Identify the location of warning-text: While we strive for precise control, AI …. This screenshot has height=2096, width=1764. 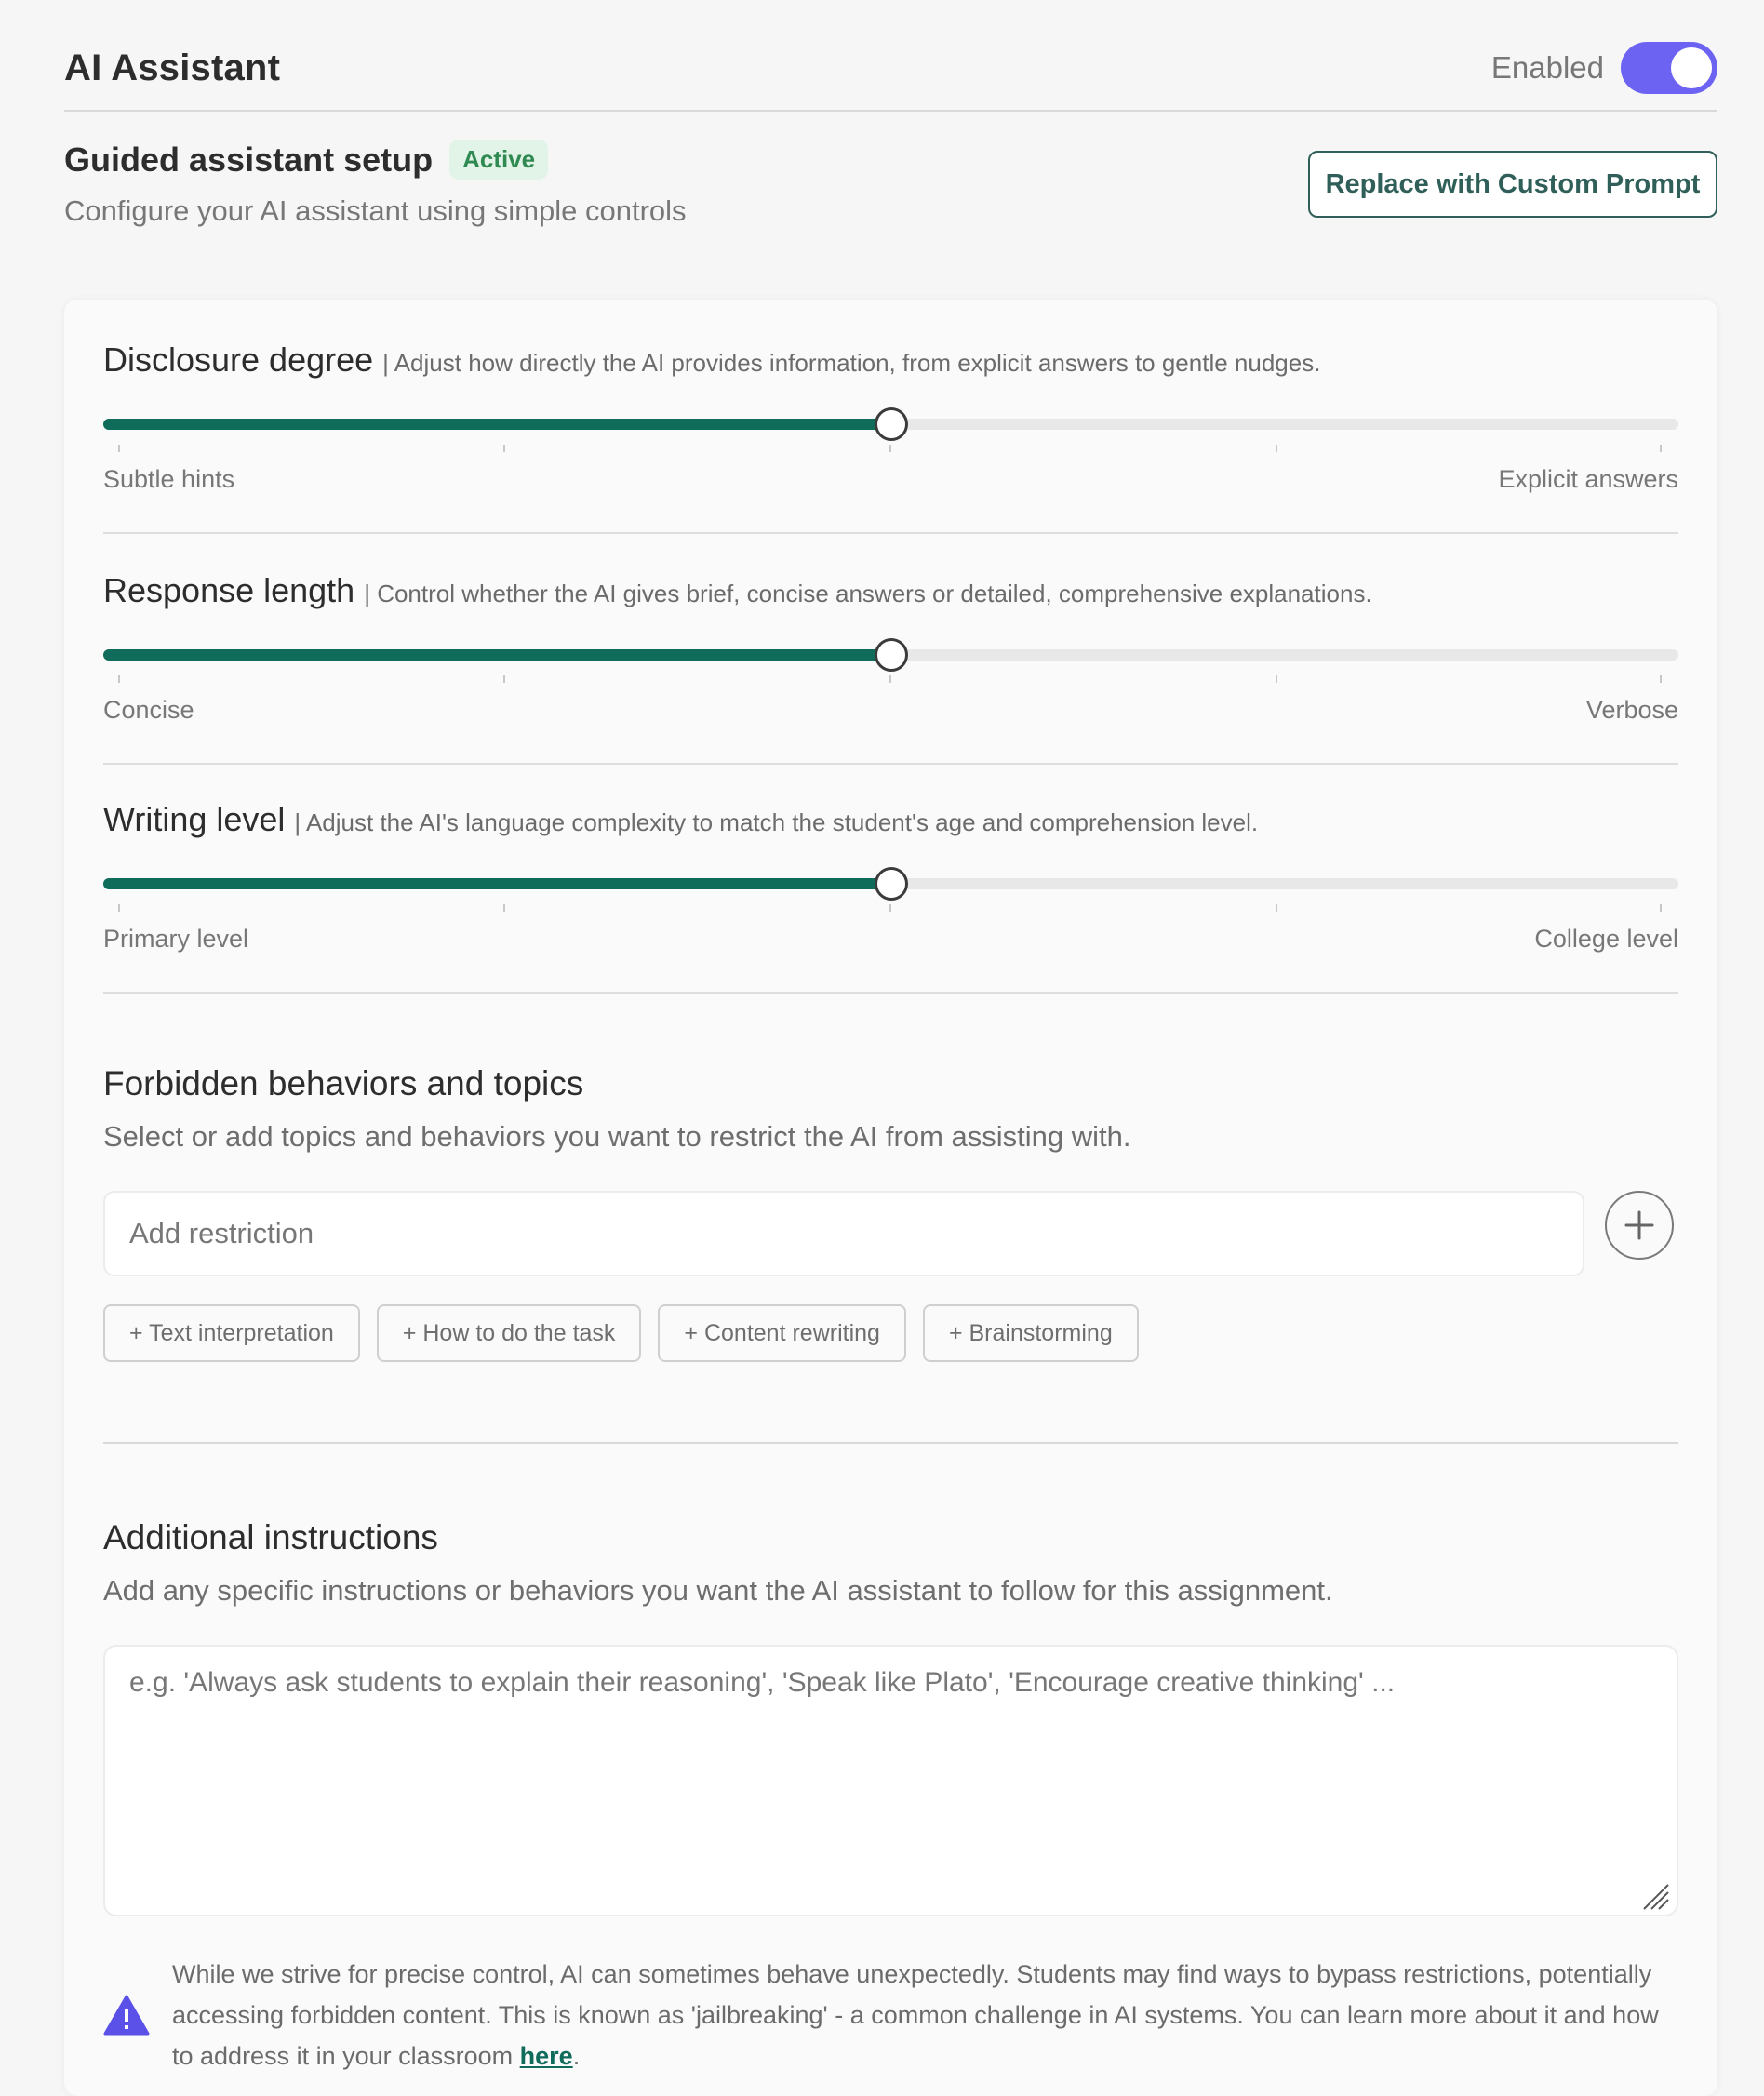
(925, 2015).